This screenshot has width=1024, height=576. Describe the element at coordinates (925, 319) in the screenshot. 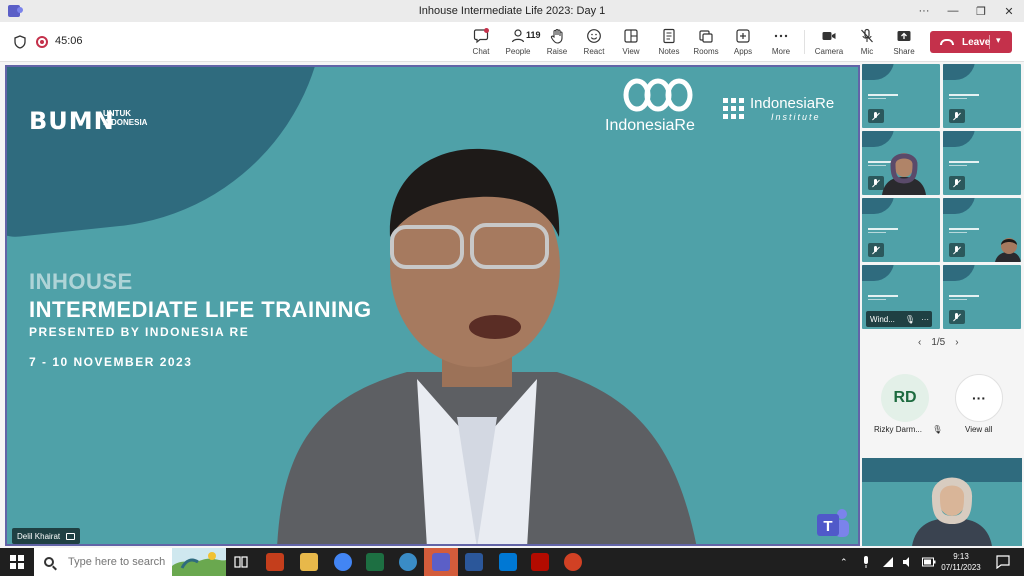

I see `more-options-icon: ···` at that location.